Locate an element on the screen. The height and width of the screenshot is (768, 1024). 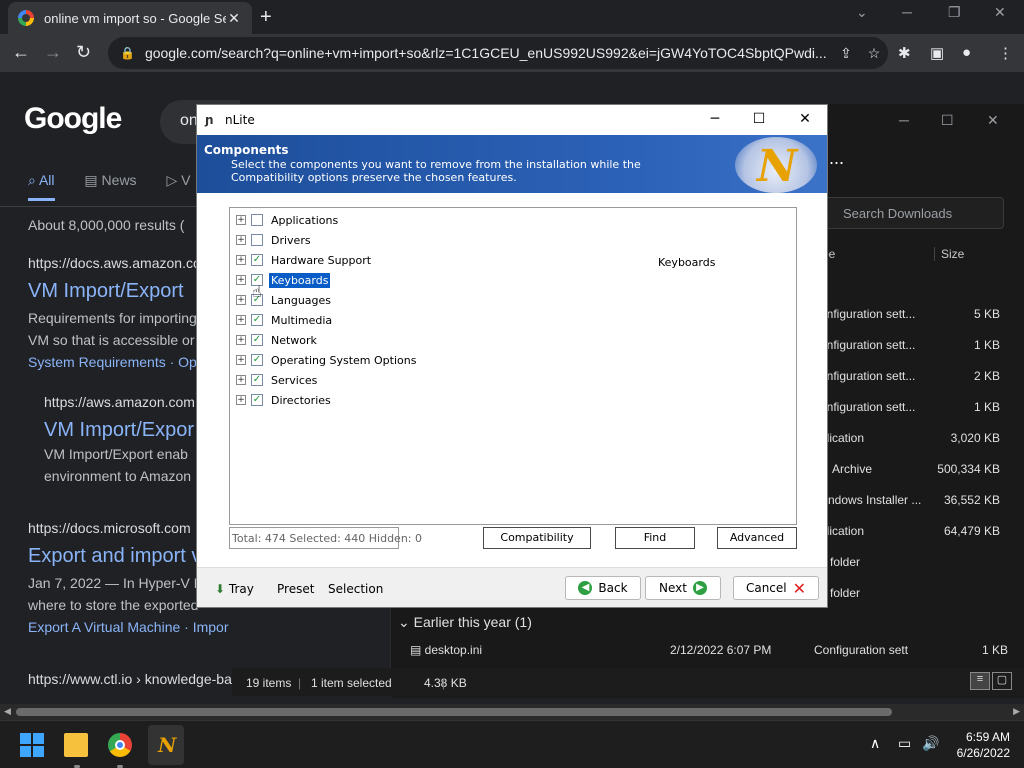
restore-button: ❐ is located at coordinates (954, 12).